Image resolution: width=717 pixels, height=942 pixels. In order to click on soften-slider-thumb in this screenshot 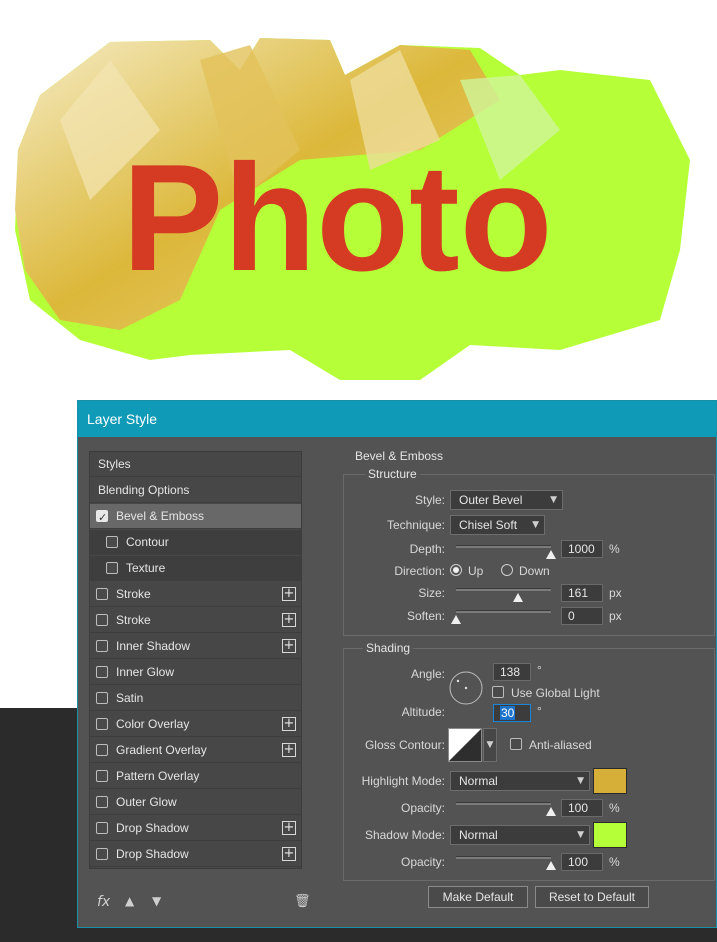, I will do `click(456, 619)`.